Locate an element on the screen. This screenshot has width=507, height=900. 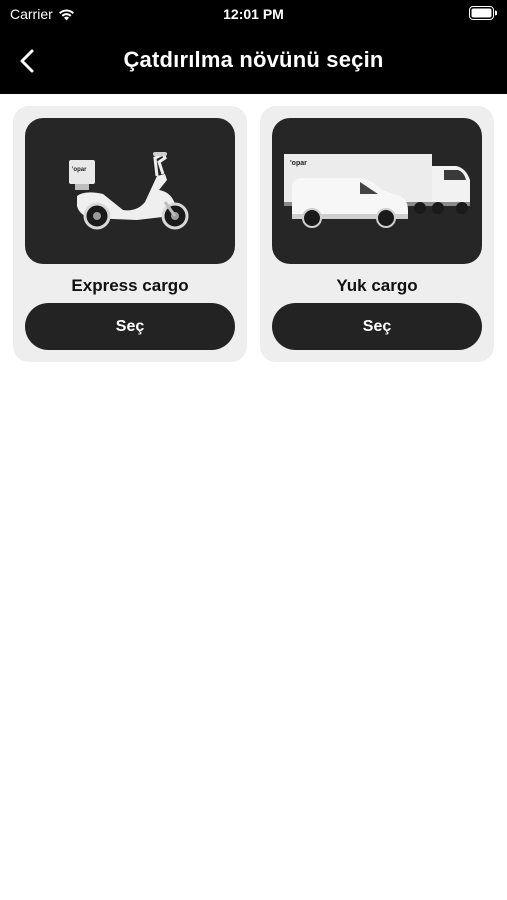
option-name-yuk: Yuk cargo is located at coordinates (377, 285).